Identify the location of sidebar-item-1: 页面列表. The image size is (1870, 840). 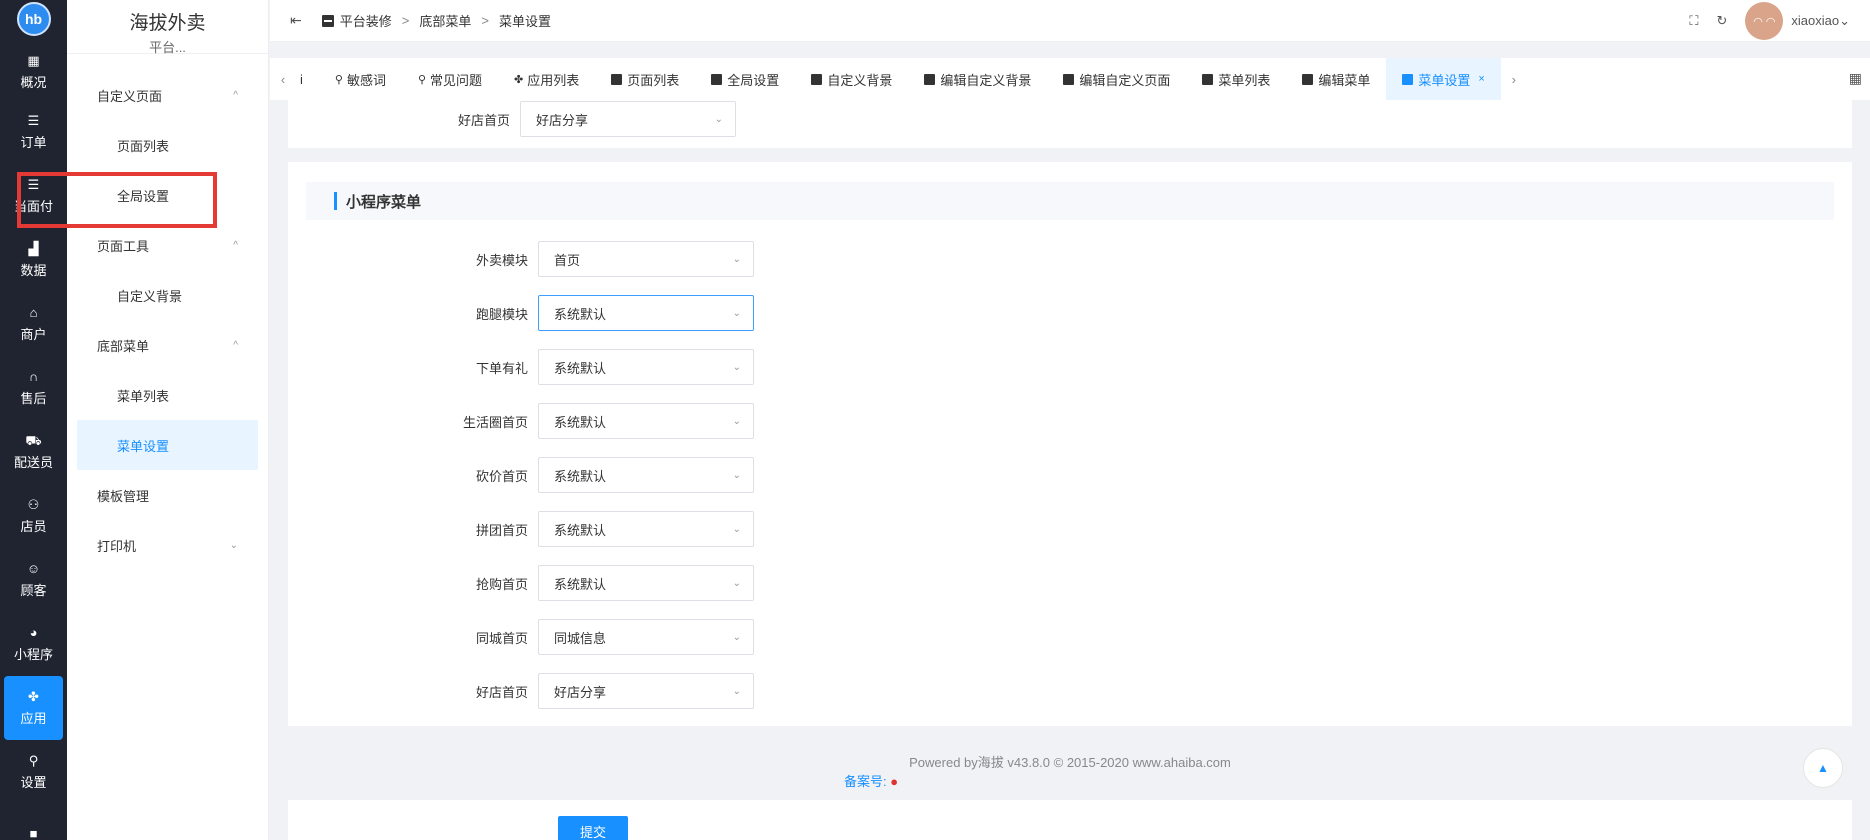
(167, 145).